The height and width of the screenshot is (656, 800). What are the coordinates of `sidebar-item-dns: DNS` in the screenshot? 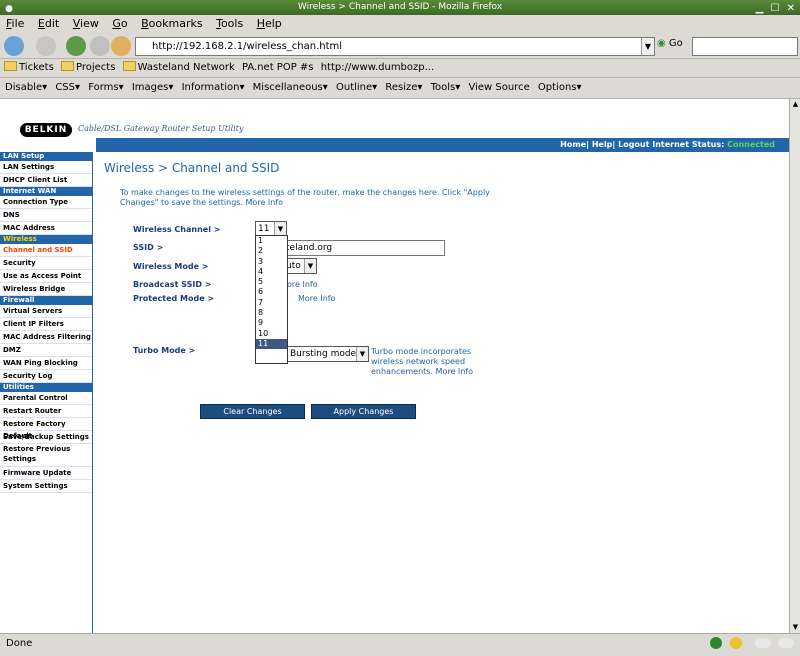 It's located at (46, 215).